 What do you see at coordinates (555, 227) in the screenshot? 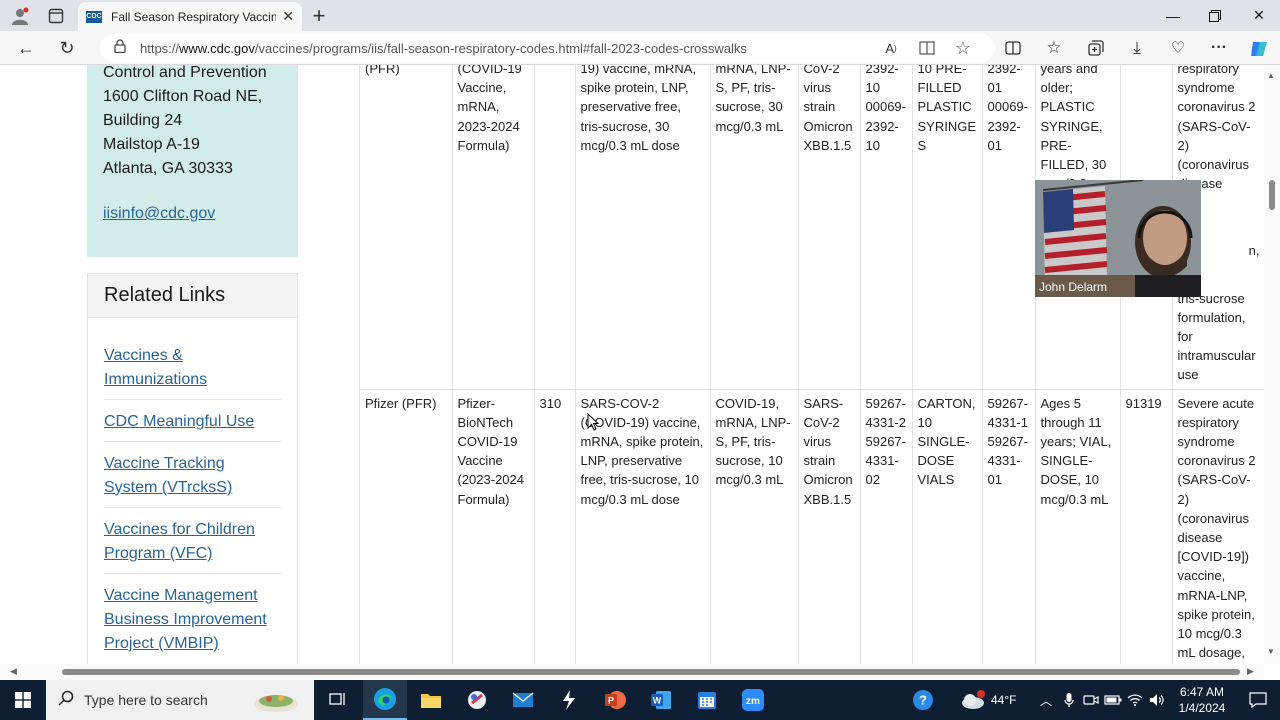
I see `table-cell-cvx` at bounding box center [555, 227].